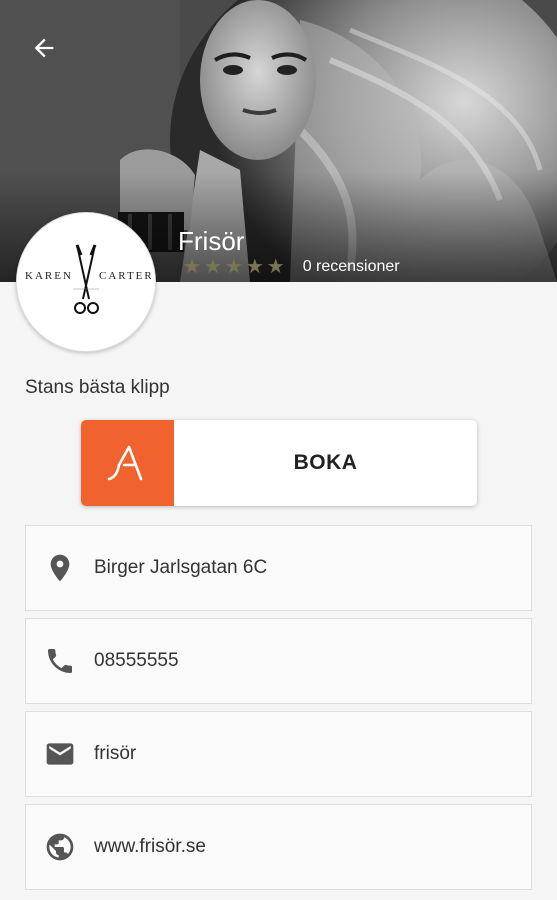  Describe the element at coordinates (125, 276) in the screenshot. I see `logo-text-right: CARTER` at that location.